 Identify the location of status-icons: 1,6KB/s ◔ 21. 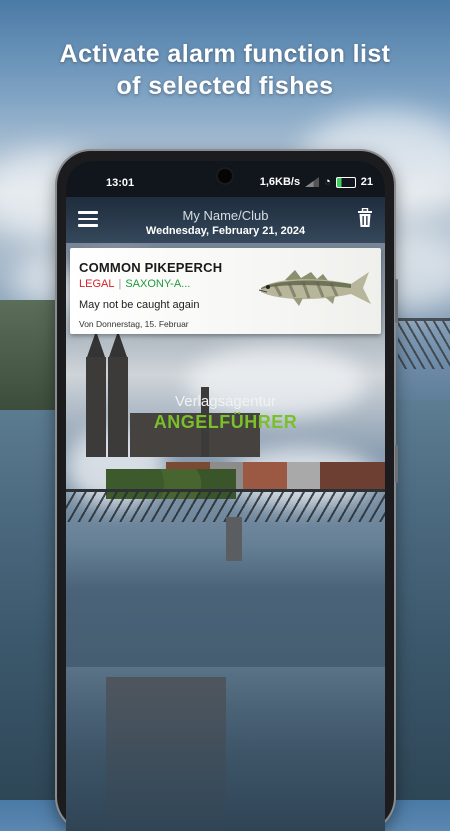
(316, 182).